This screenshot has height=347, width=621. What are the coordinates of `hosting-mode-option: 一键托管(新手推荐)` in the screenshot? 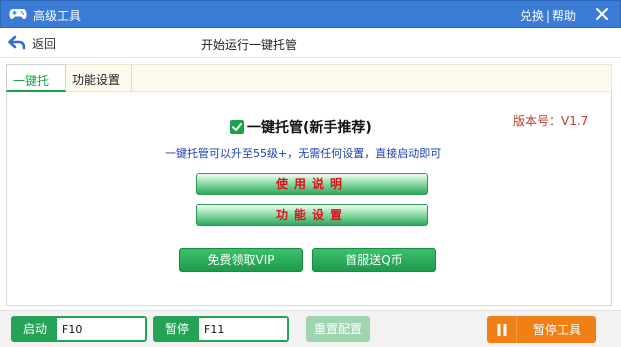 It's located at (301, 127).